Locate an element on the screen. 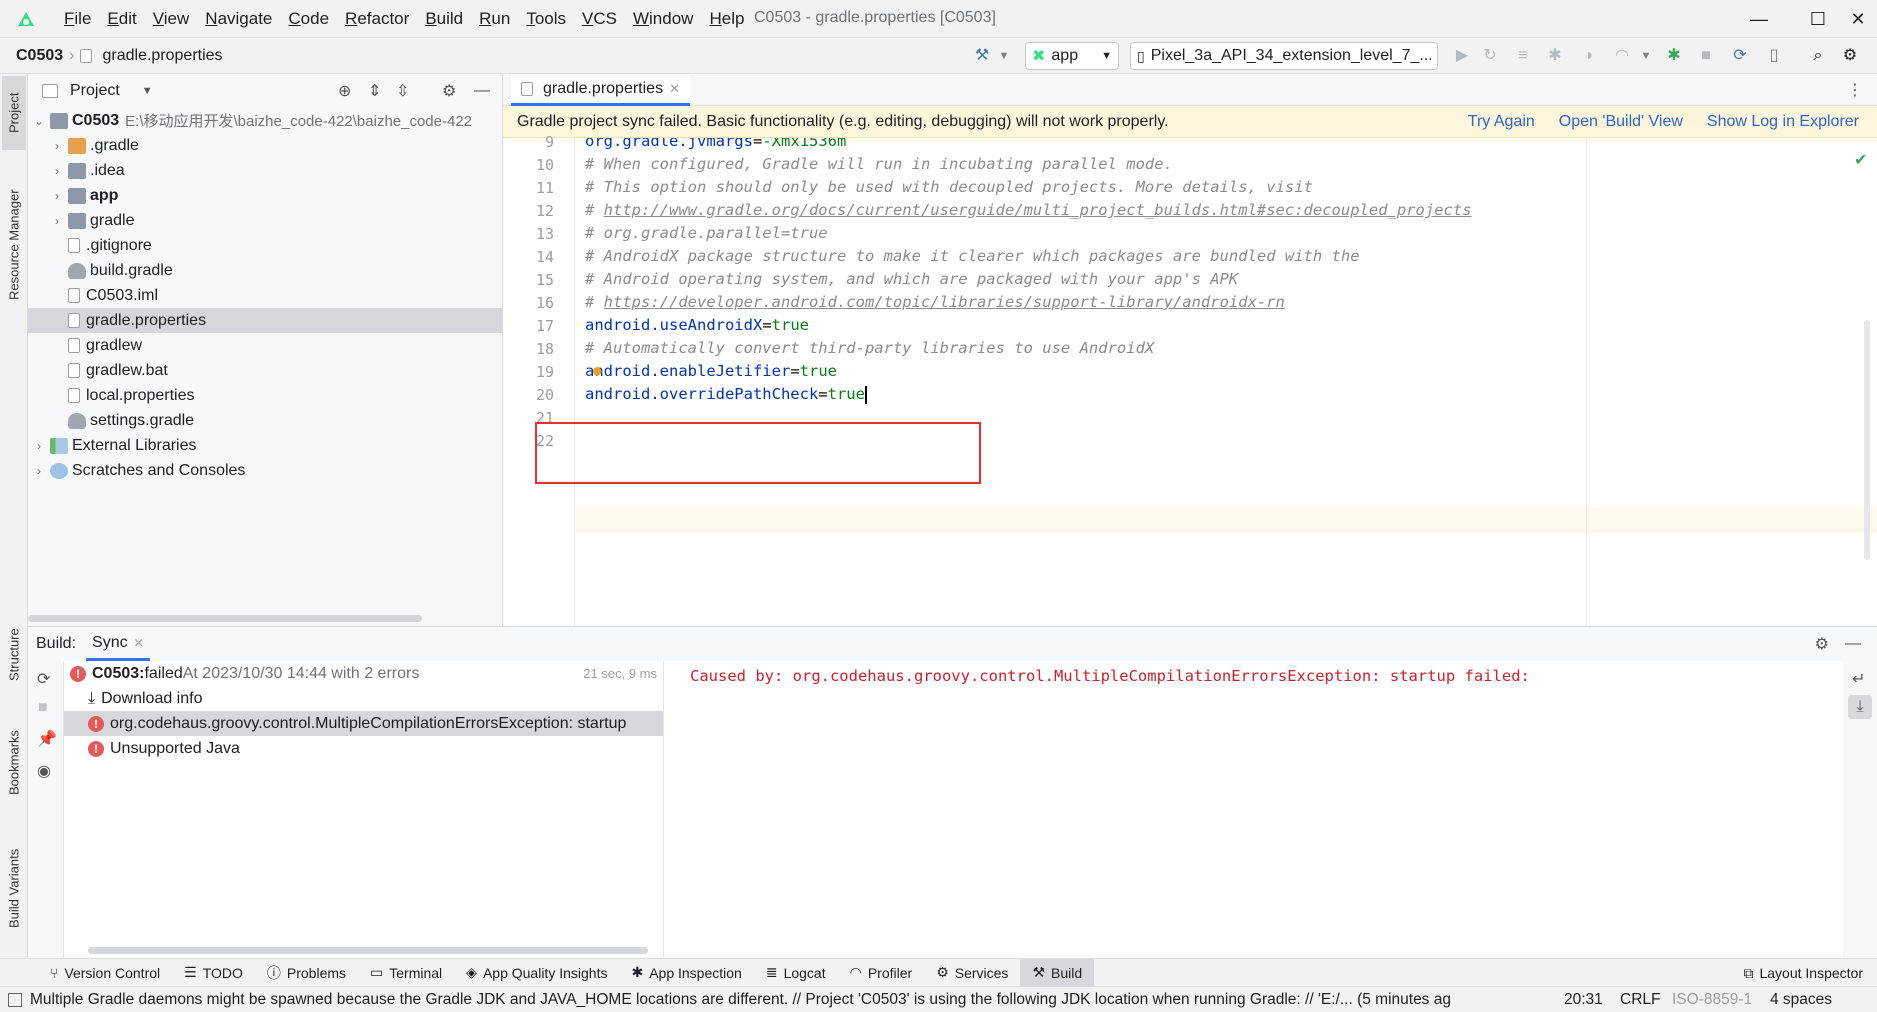 The image size is (1877, 1012). tab-services: ⚙ Services is located at coordinates (972, 973).